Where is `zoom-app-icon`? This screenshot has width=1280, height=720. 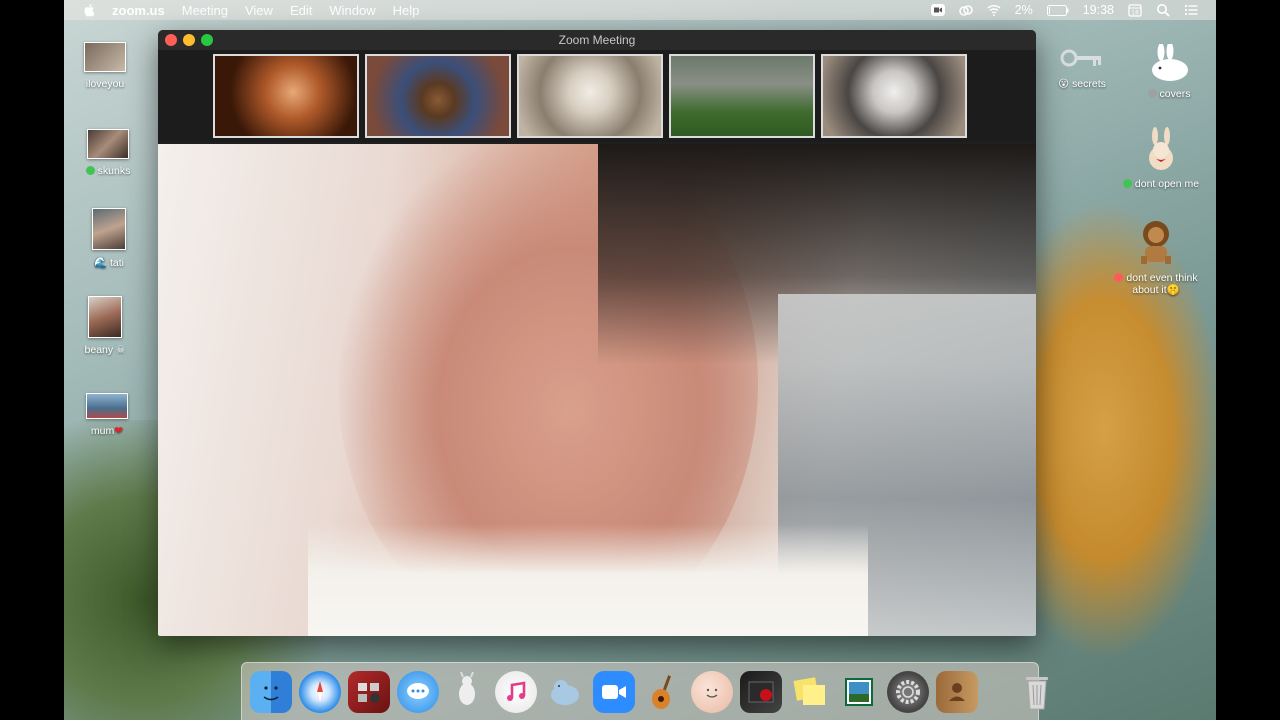
zoom-app-icon is located at coordinates (614, 691).